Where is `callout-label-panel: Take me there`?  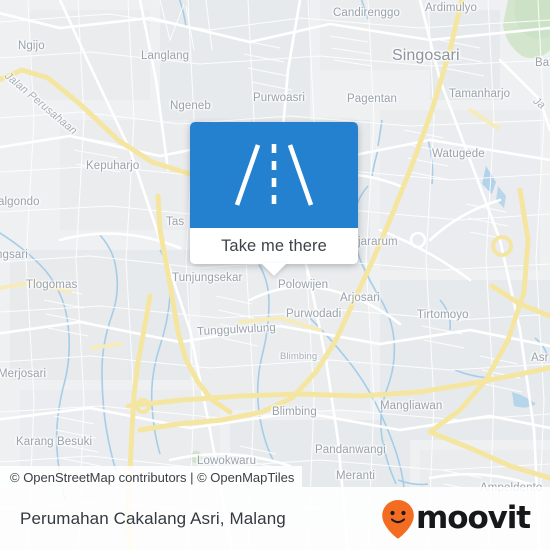
callout-label-panel: Take me there is located at coordinates (274, 246).